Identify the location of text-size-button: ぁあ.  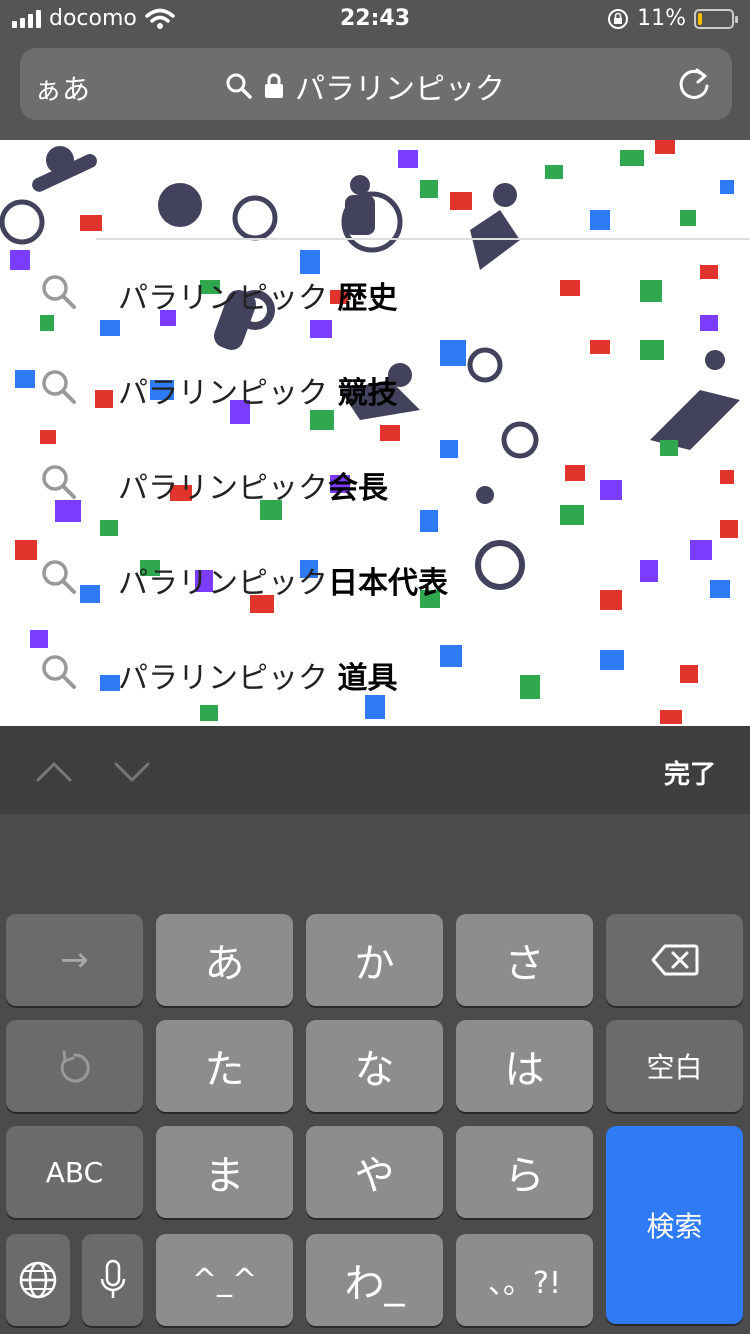
(62, 88).